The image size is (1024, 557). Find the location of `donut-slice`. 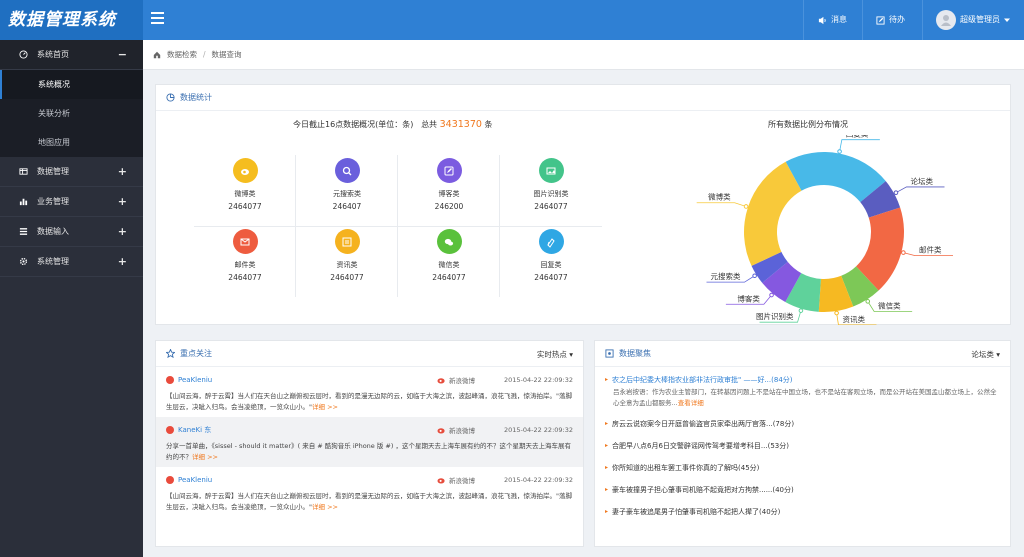

donut-slice is located at coordinates (773, 213).